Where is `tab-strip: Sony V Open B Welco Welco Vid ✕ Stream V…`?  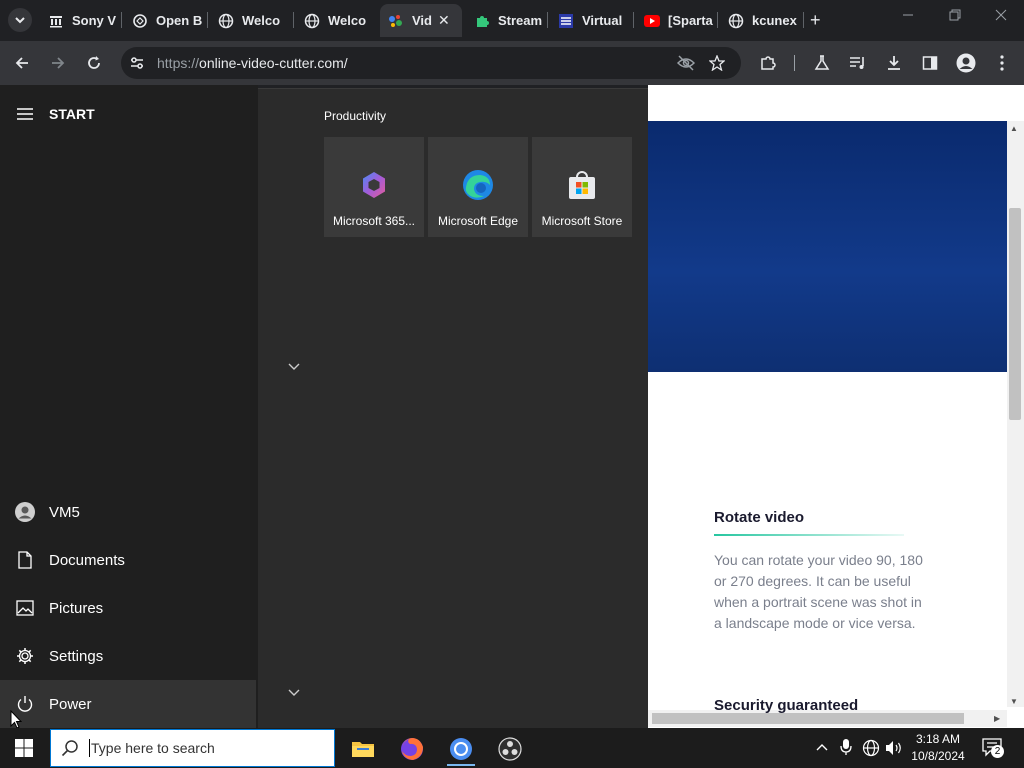
tab-strip: Sony V Open B Welco Welco Vid ✕ Stream V… is located at coordinates (512, 20).